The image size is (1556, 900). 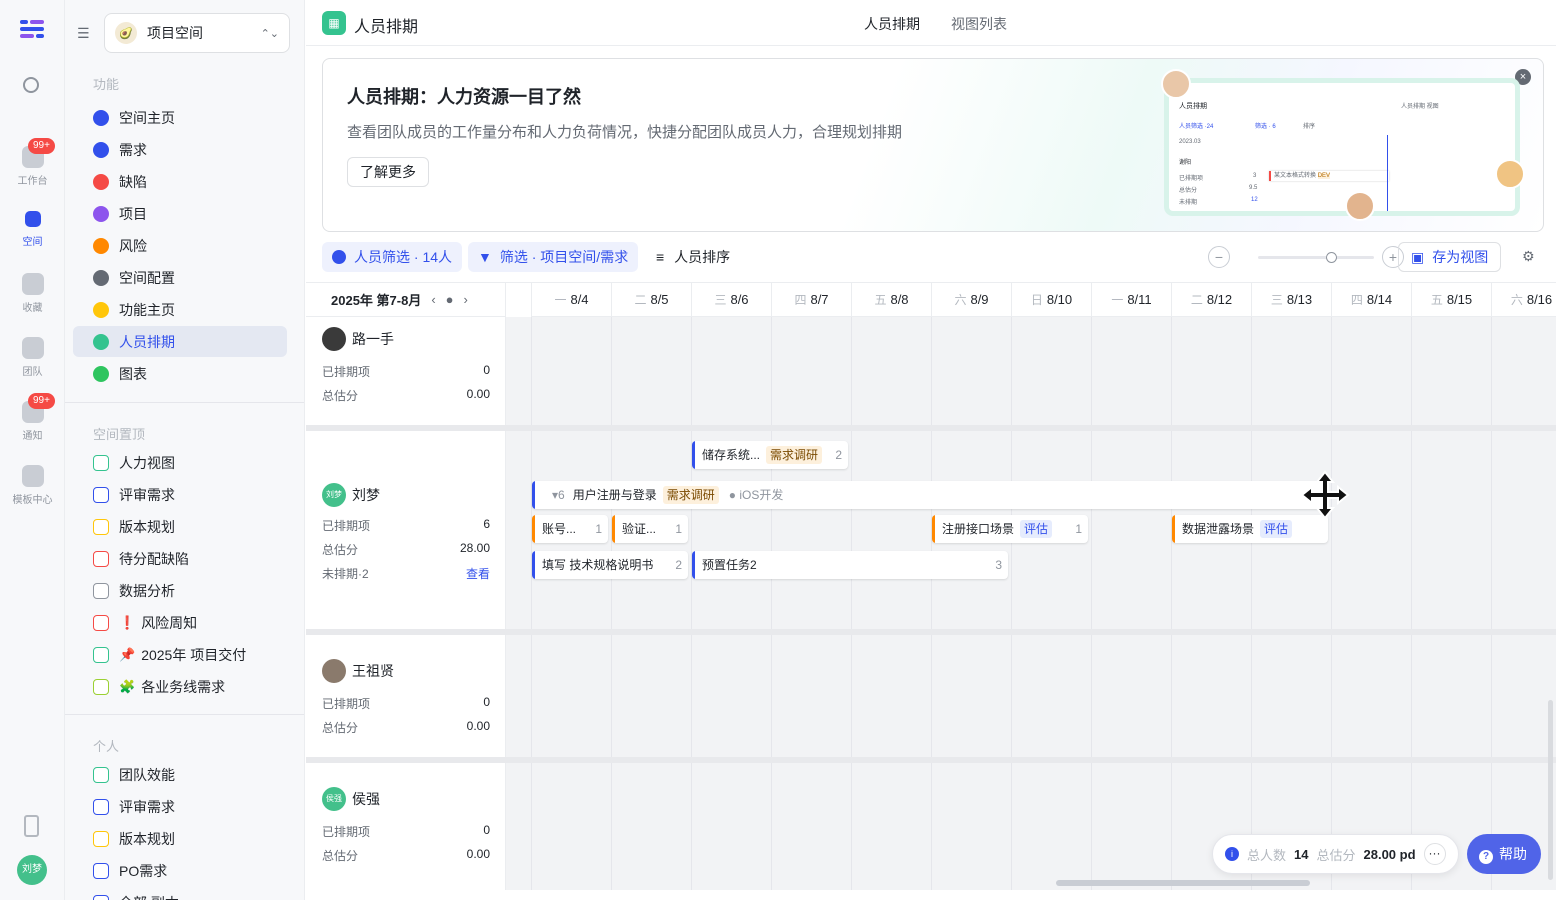 I want to click on rail-favorites: 收藏, so click(x=32, y=293).